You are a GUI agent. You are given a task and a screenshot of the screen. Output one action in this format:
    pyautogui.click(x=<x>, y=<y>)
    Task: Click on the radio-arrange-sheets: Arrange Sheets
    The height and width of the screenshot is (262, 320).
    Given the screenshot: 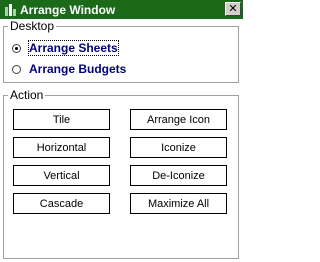 What is the action you would take?
    pyautogui.click(x=65, y=48)
    